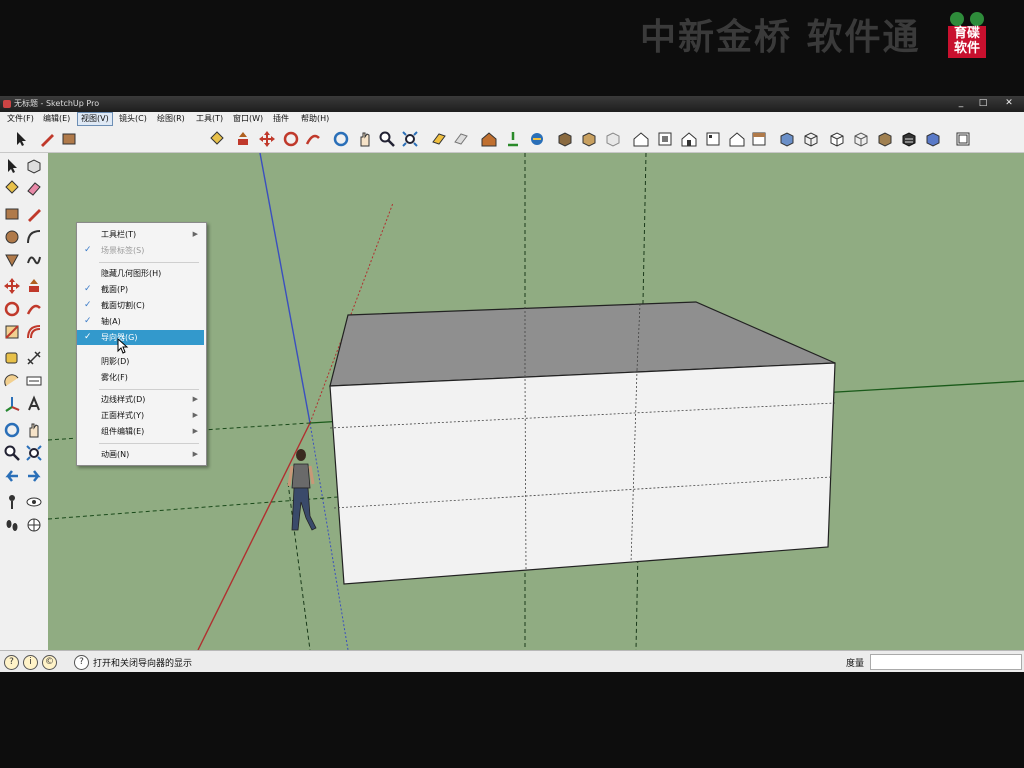 The width and height of the screenshot is (1024, 768). I want to click on help-status-icon: ?, so click(81, 662).